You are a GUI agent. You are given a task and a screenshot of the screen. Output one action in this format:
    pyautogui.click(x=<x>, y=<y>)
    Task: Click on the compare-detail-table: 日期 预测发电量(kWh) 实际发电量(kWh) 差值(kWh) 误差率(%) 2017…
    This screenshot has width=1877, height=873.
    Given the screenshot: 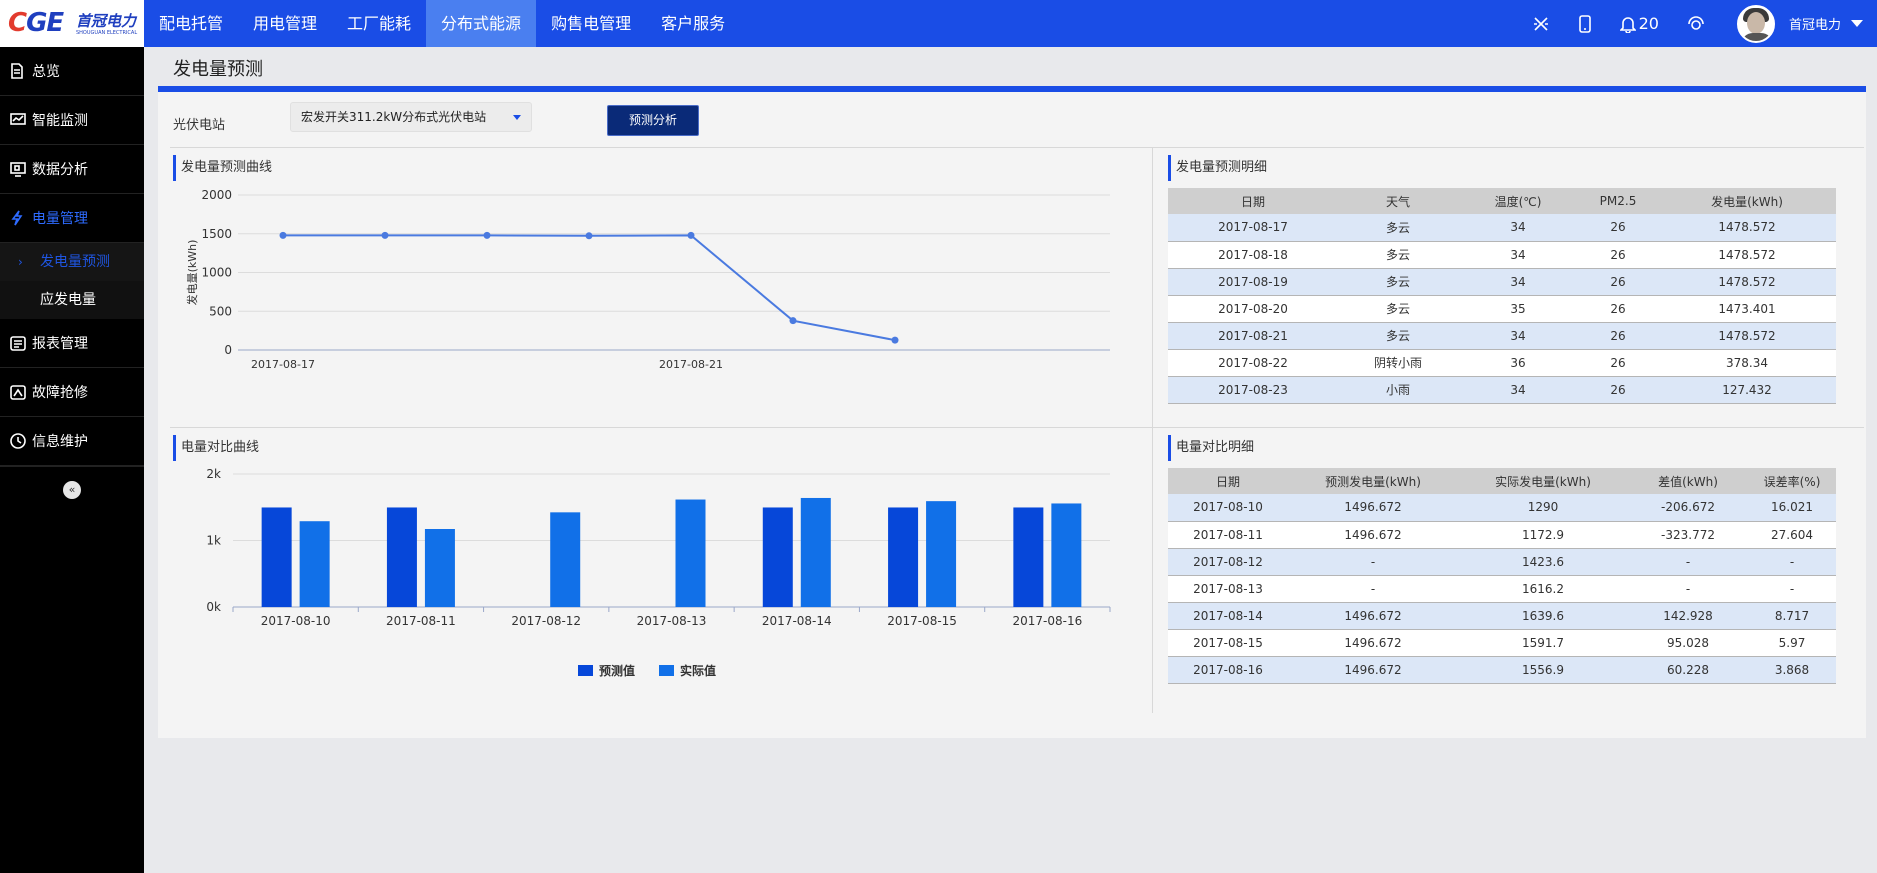 What is the action you would take?
    pyautogui.click(x=1502, y=576)
    